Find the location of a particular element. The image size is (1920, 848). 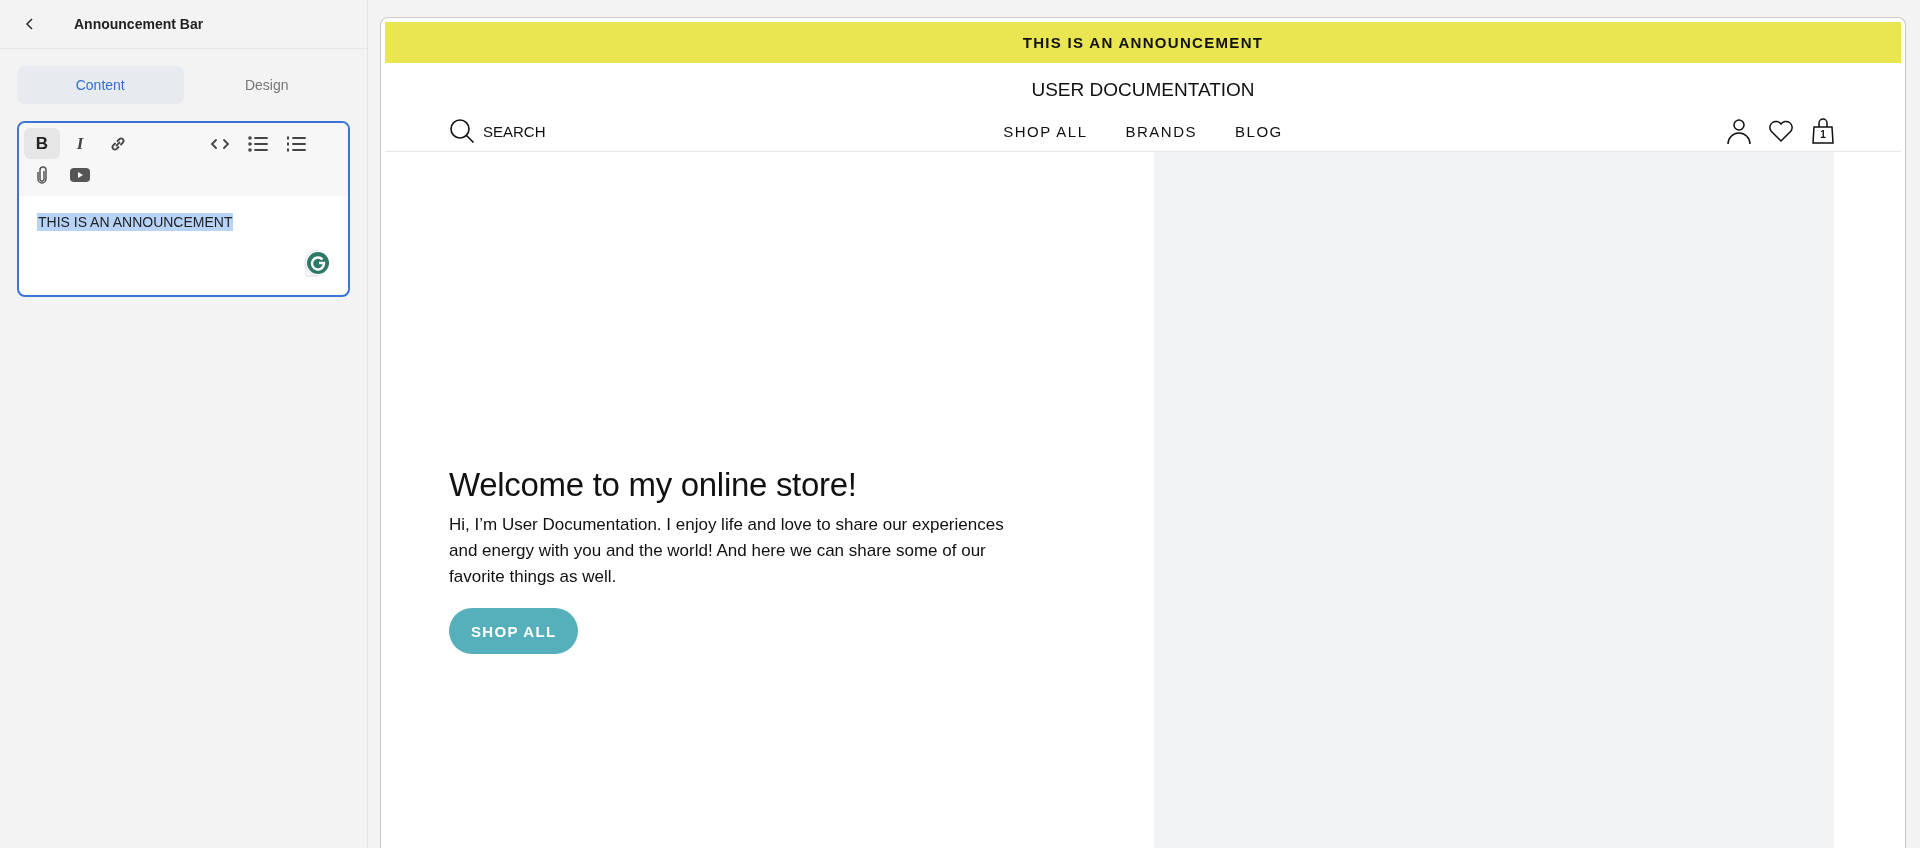

code-icon is located at coordinates (220, 143).